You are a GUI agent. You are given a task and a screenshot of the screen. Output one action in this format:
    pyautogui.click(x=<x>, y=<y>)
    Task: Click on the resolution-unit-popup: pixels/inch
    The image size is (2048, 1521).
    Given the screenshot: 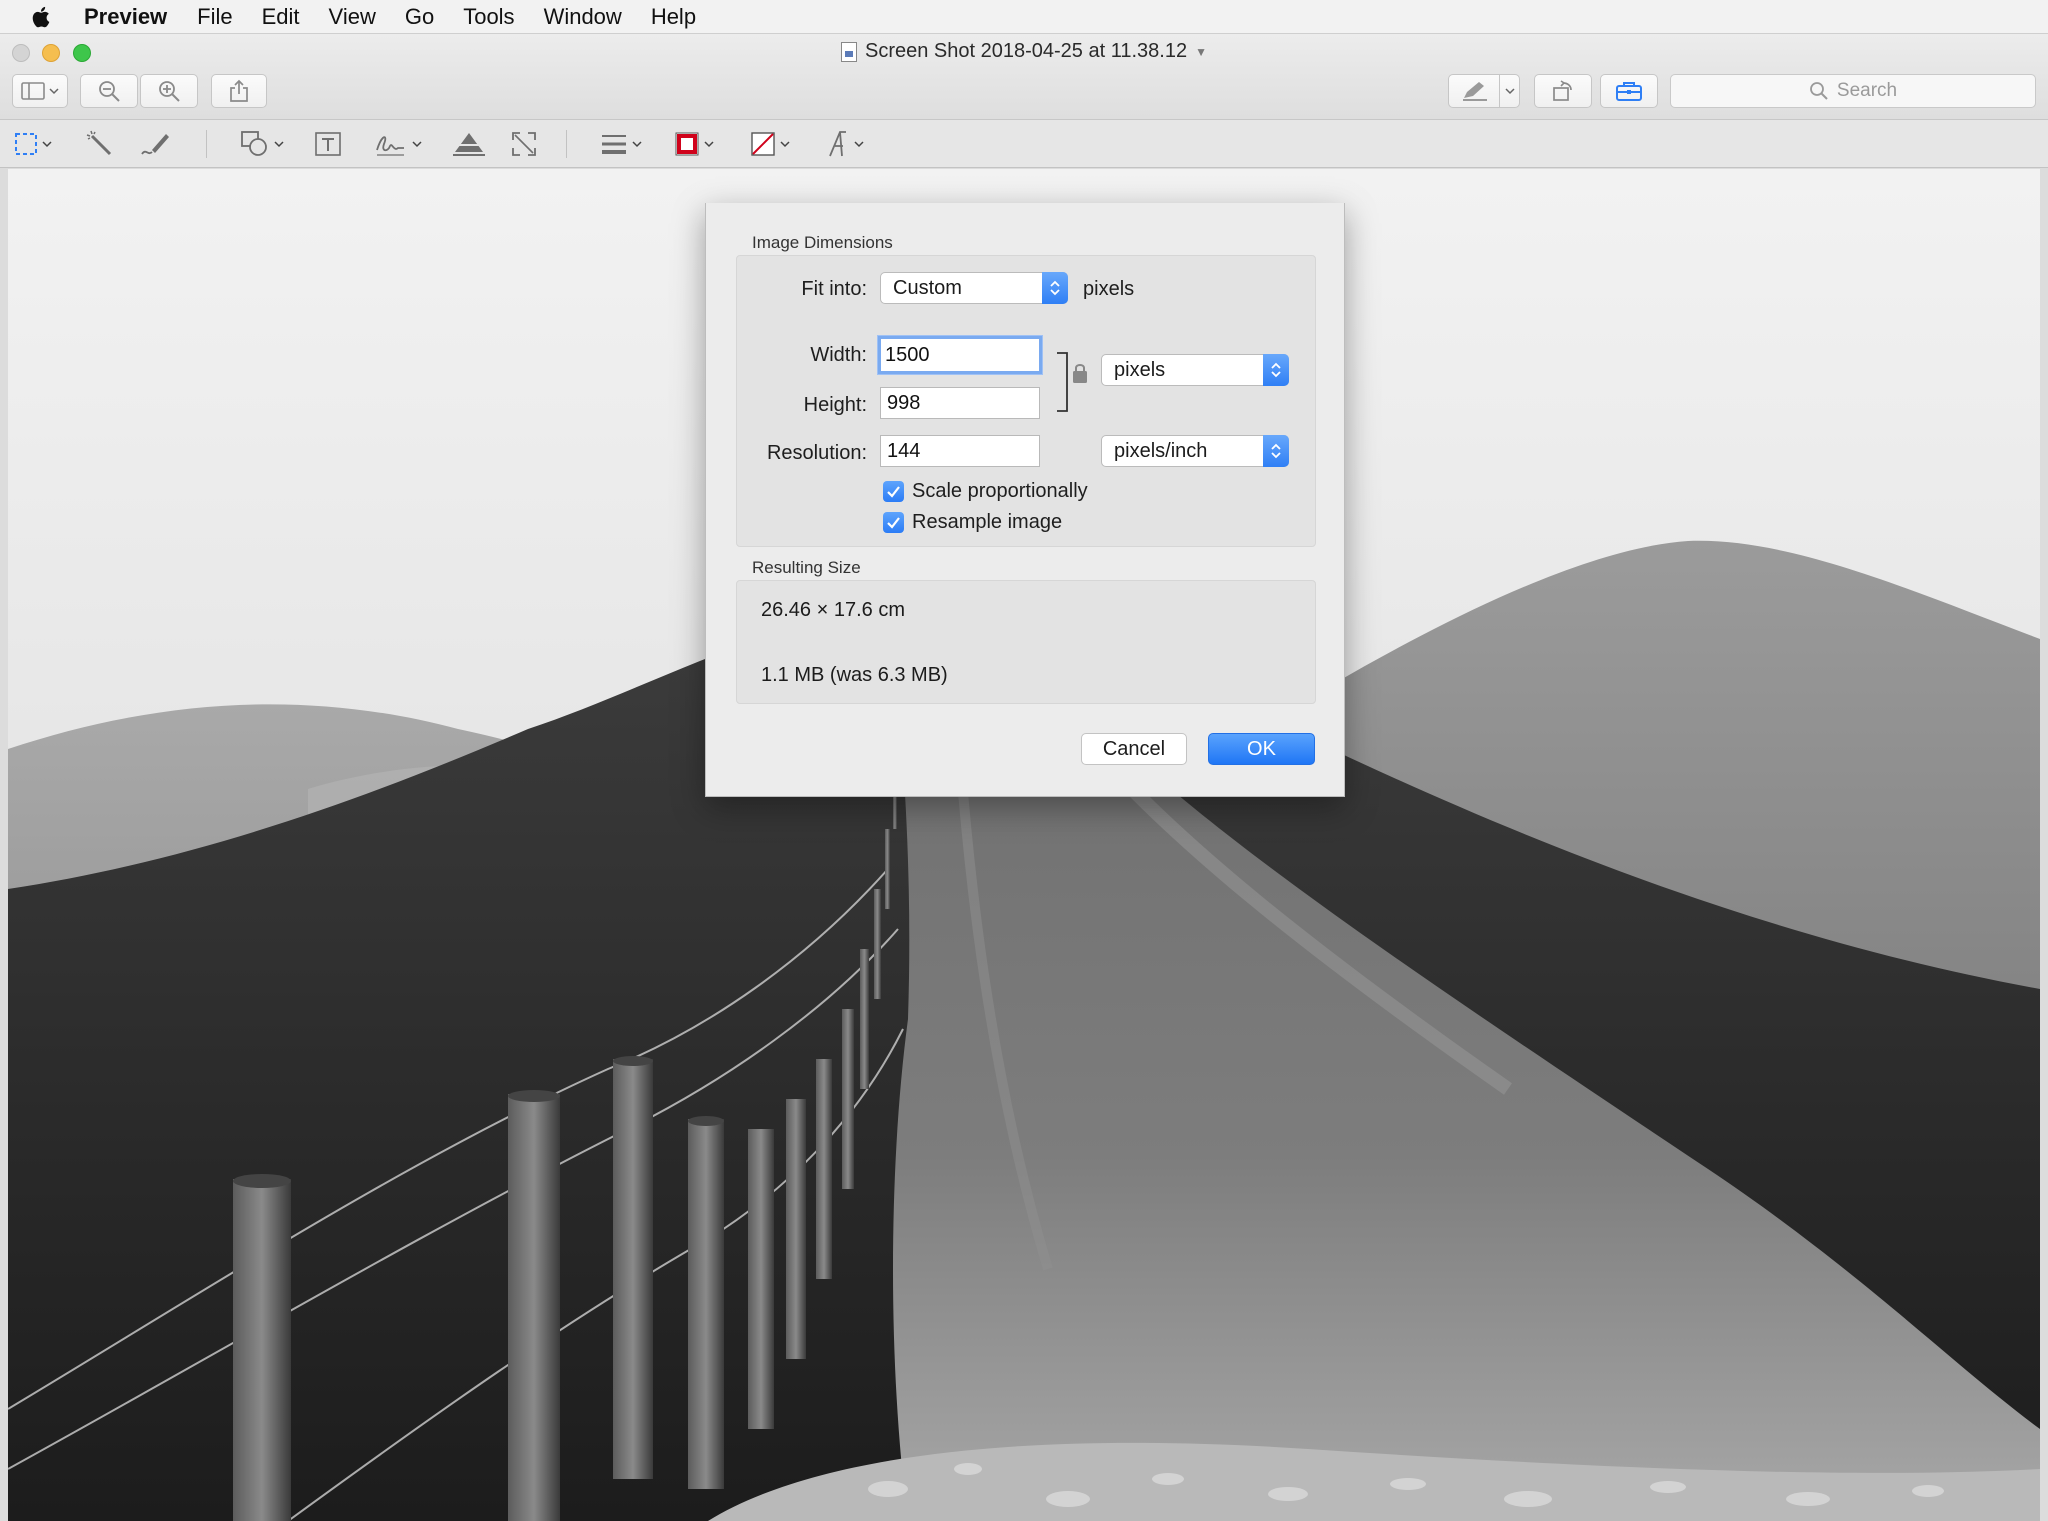 What is the action you would take?
    pyautogui.click(x=1195, y=451)
    